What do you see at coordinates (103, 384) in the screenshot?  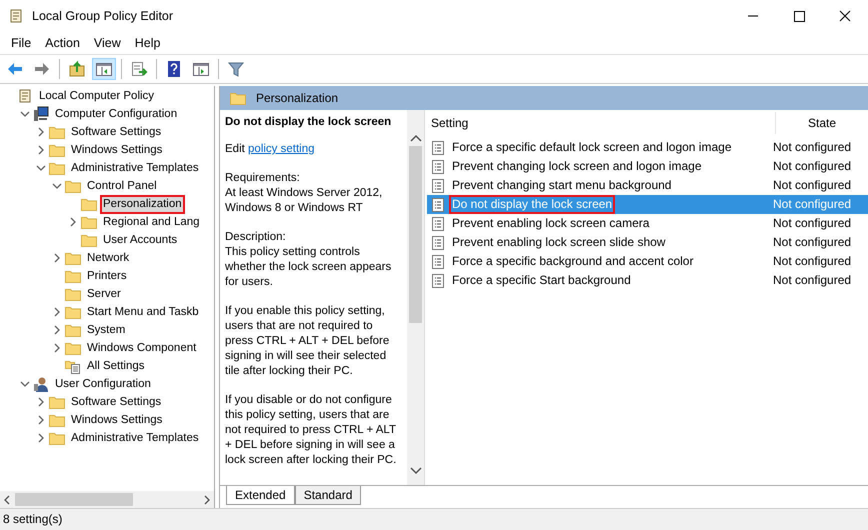 I see `tree-item: User Configuration` at bounding box center [103, 384].